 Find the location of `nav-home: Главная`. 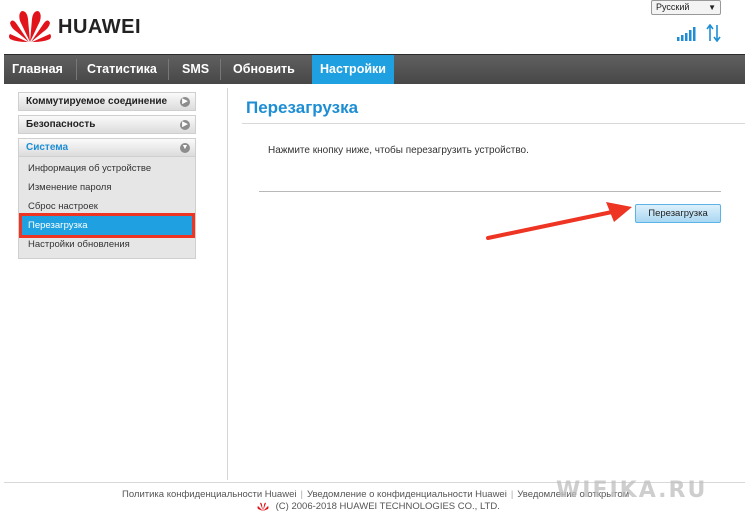

nav-home: Главная is located at coordinates (37, 69).